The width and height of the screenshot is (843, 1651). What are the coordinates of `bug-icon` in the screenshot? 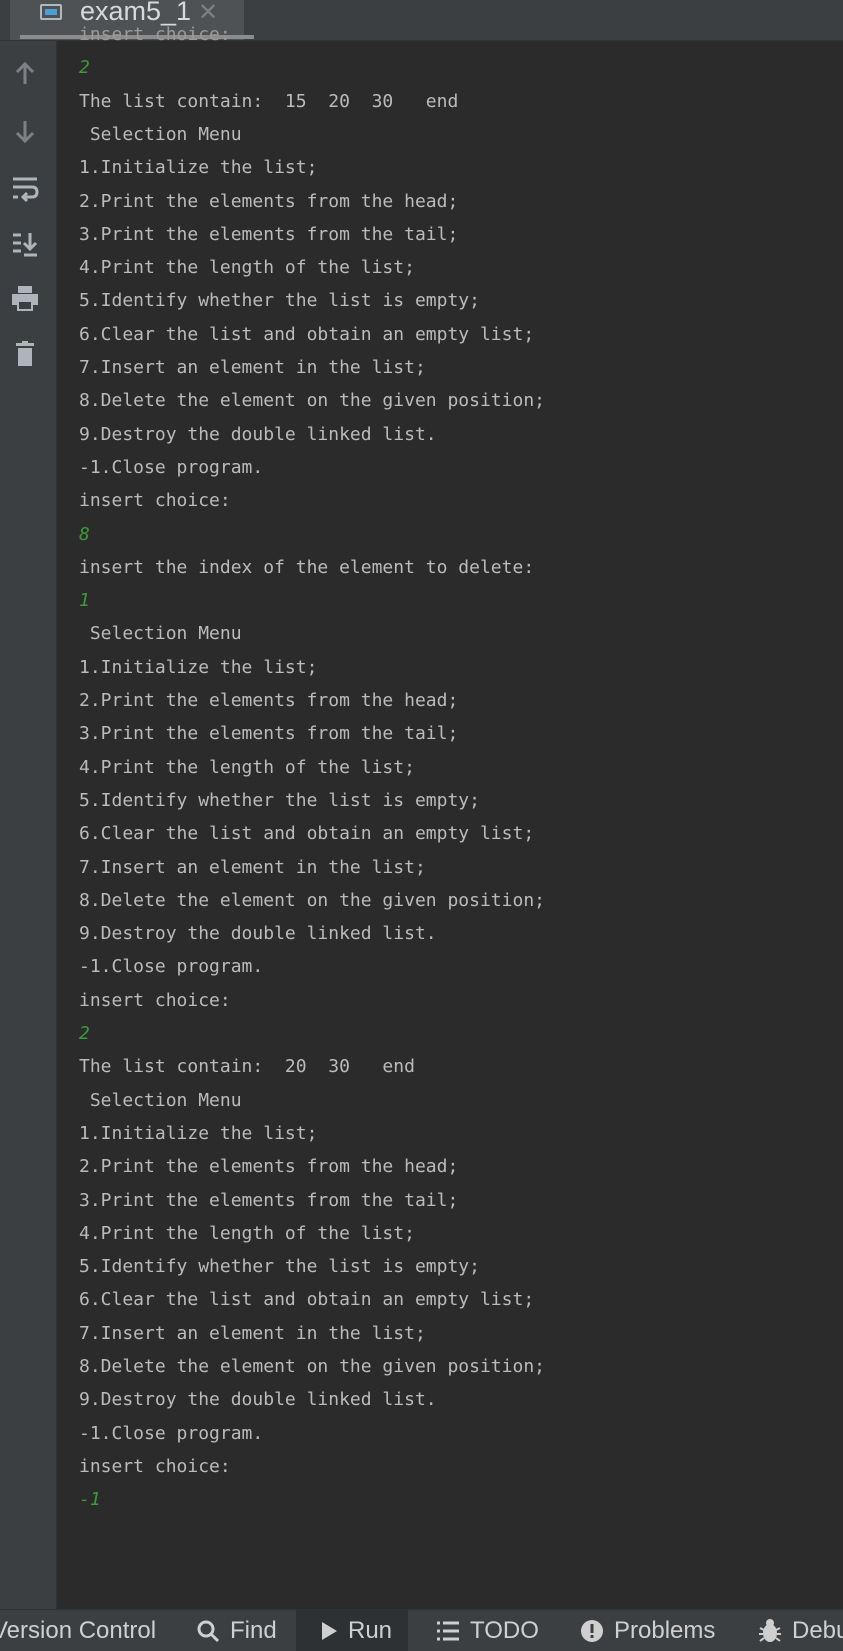 It's located at (770, 1631).